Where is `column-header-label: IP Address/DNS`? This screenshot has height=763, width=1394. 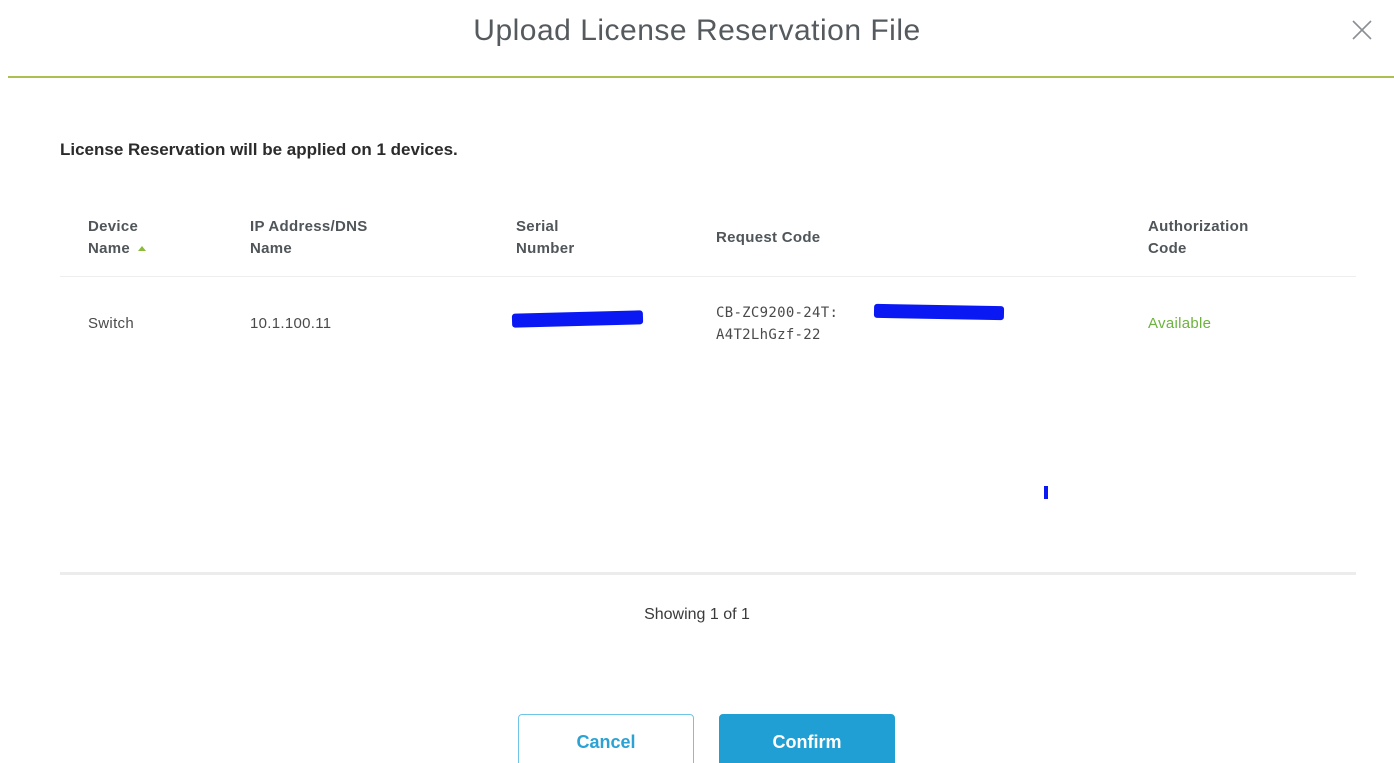 column-header-label: IP Address/DNS is located at coordinates (309, 226).